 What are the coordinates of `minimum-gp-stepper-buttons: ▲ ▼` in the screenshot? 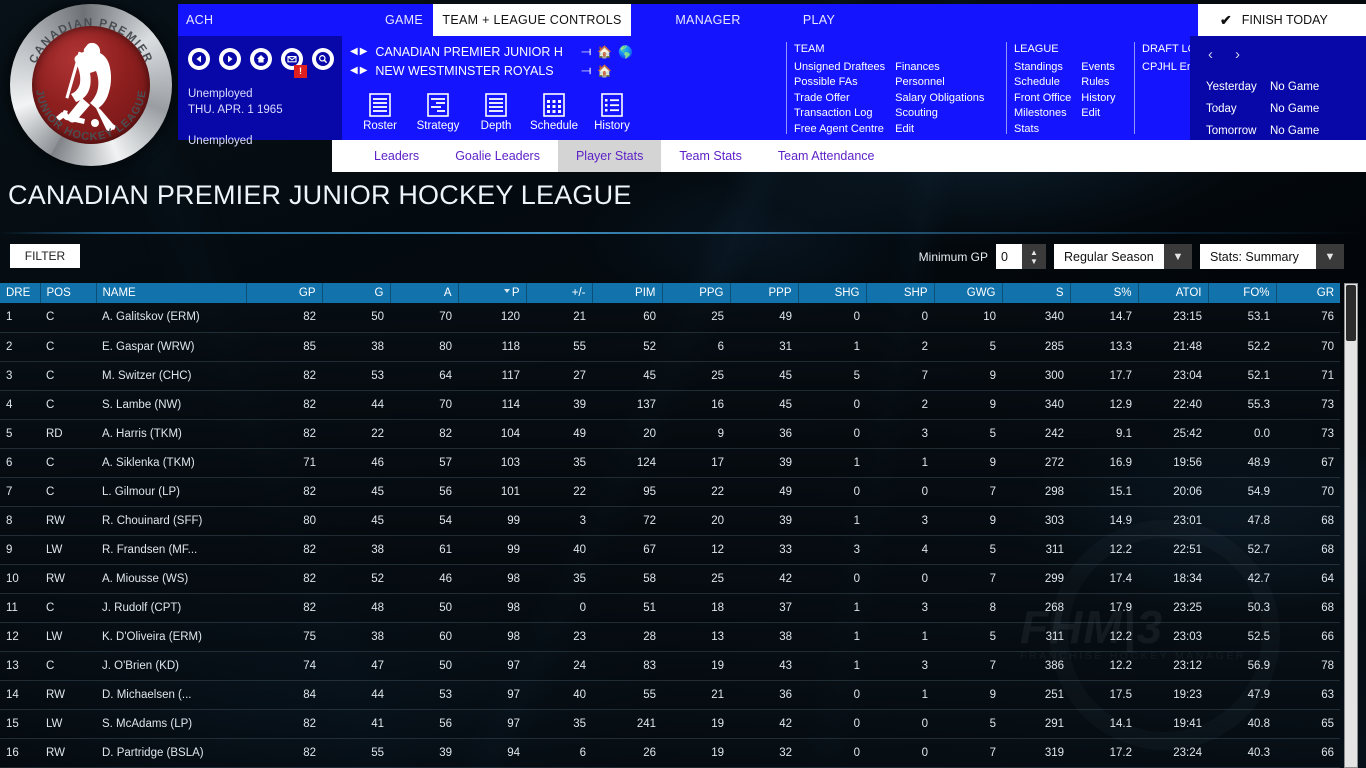 It's located at (1034, 256).